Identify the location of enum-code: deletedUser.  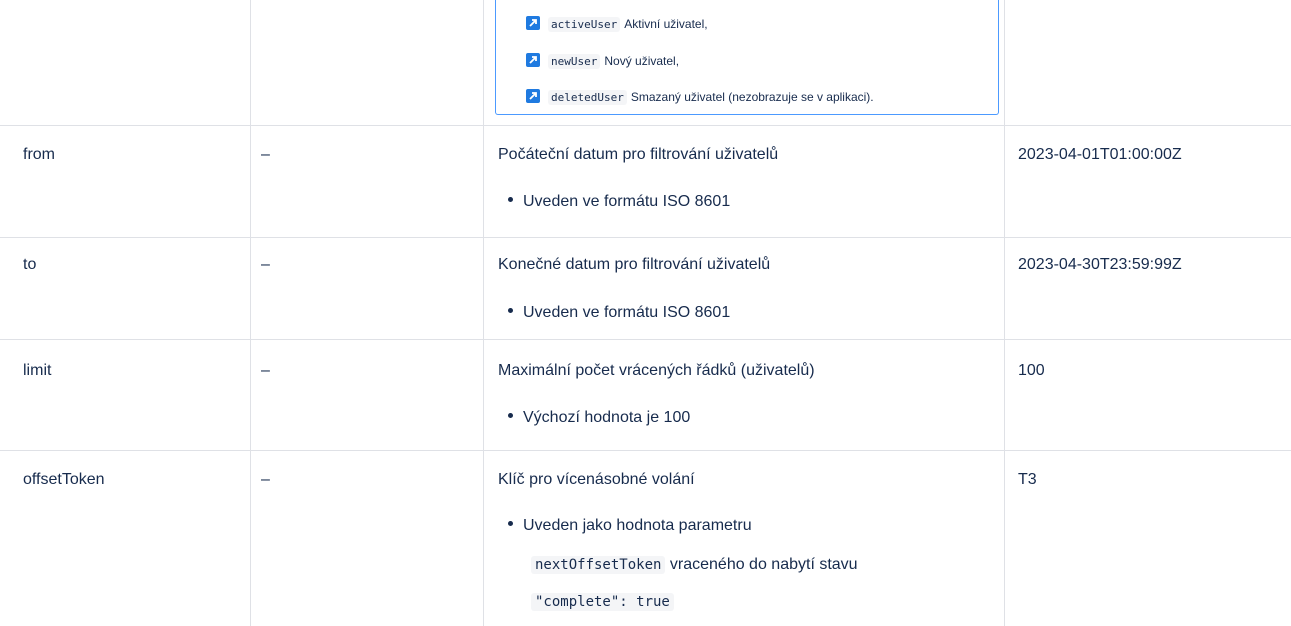
(587, 97).